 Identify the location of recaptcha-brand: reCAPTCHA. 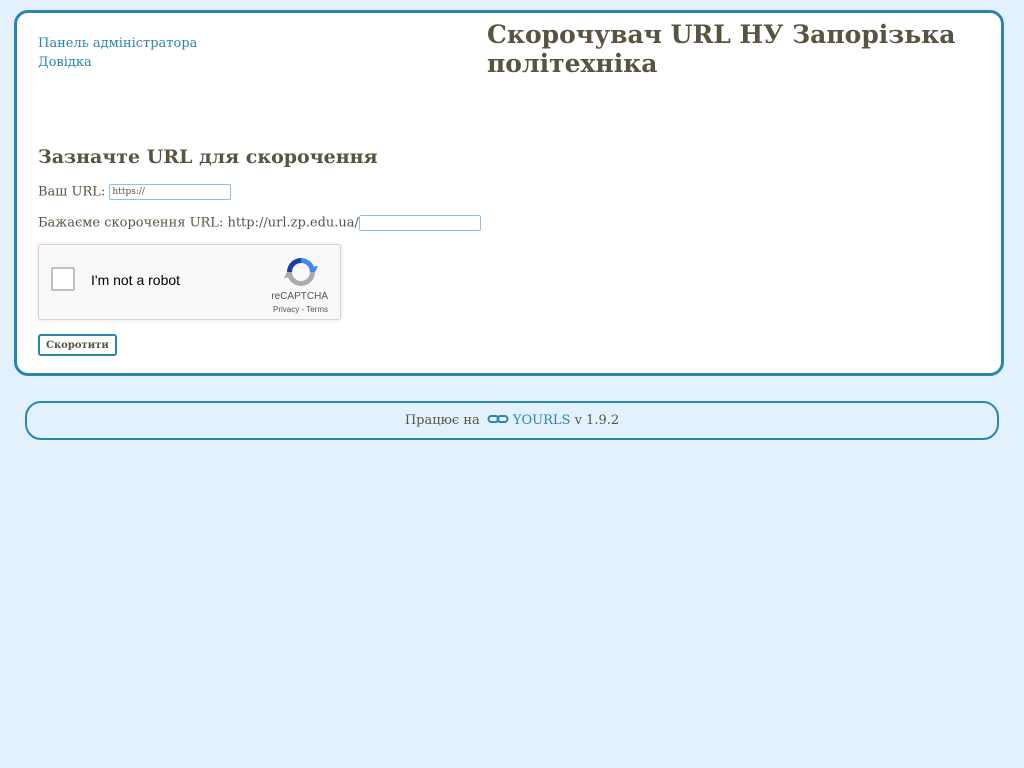
(299, 296).